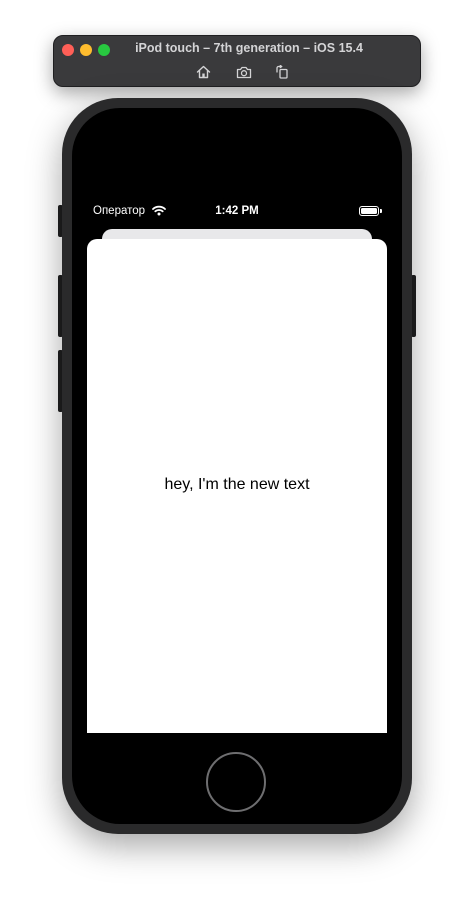 The width and height of the screenshot is (474, 906). What do you see at coordinates (370, 211) in the screenshot?
I see `battery-icon` at bounding box center [370, 211].